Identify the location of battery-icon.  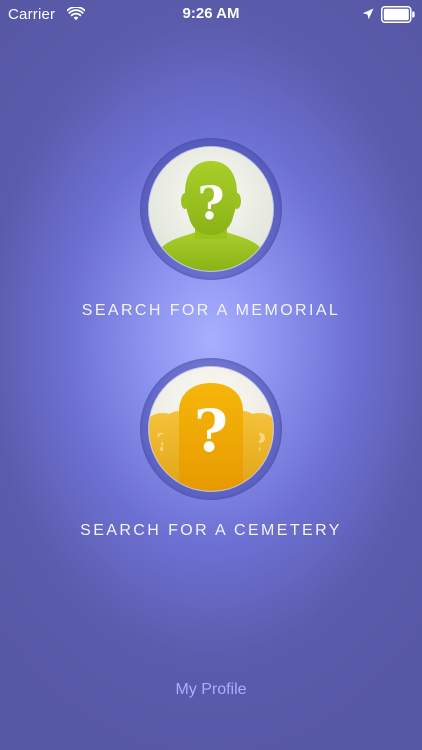
(398, 14).